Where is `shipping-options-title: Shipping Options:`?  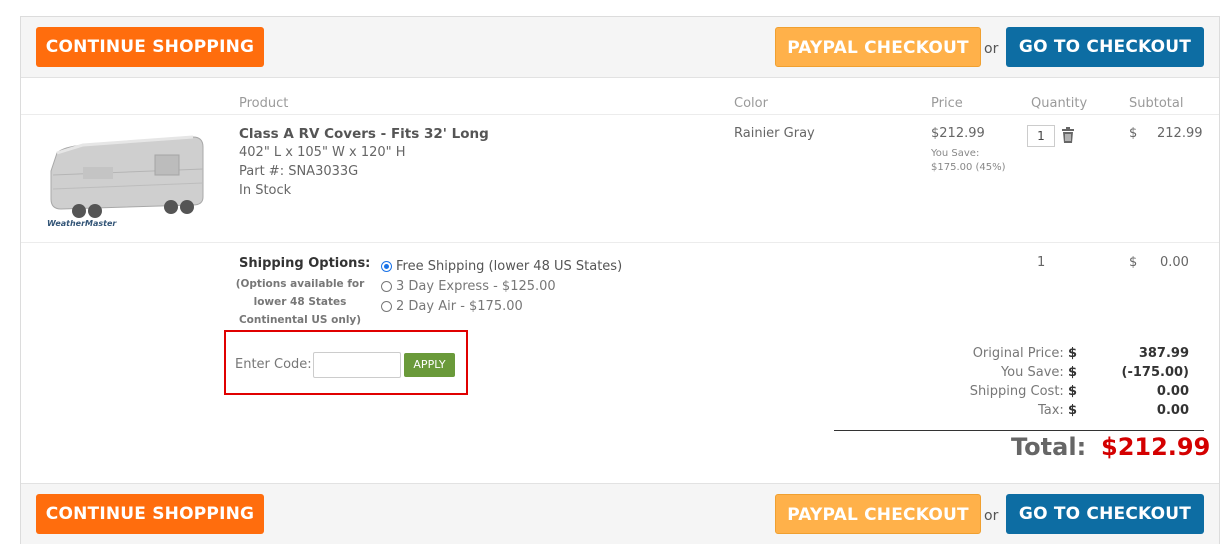
shipping-options-title: Shipping Options: is located at coordinates (305, 263).